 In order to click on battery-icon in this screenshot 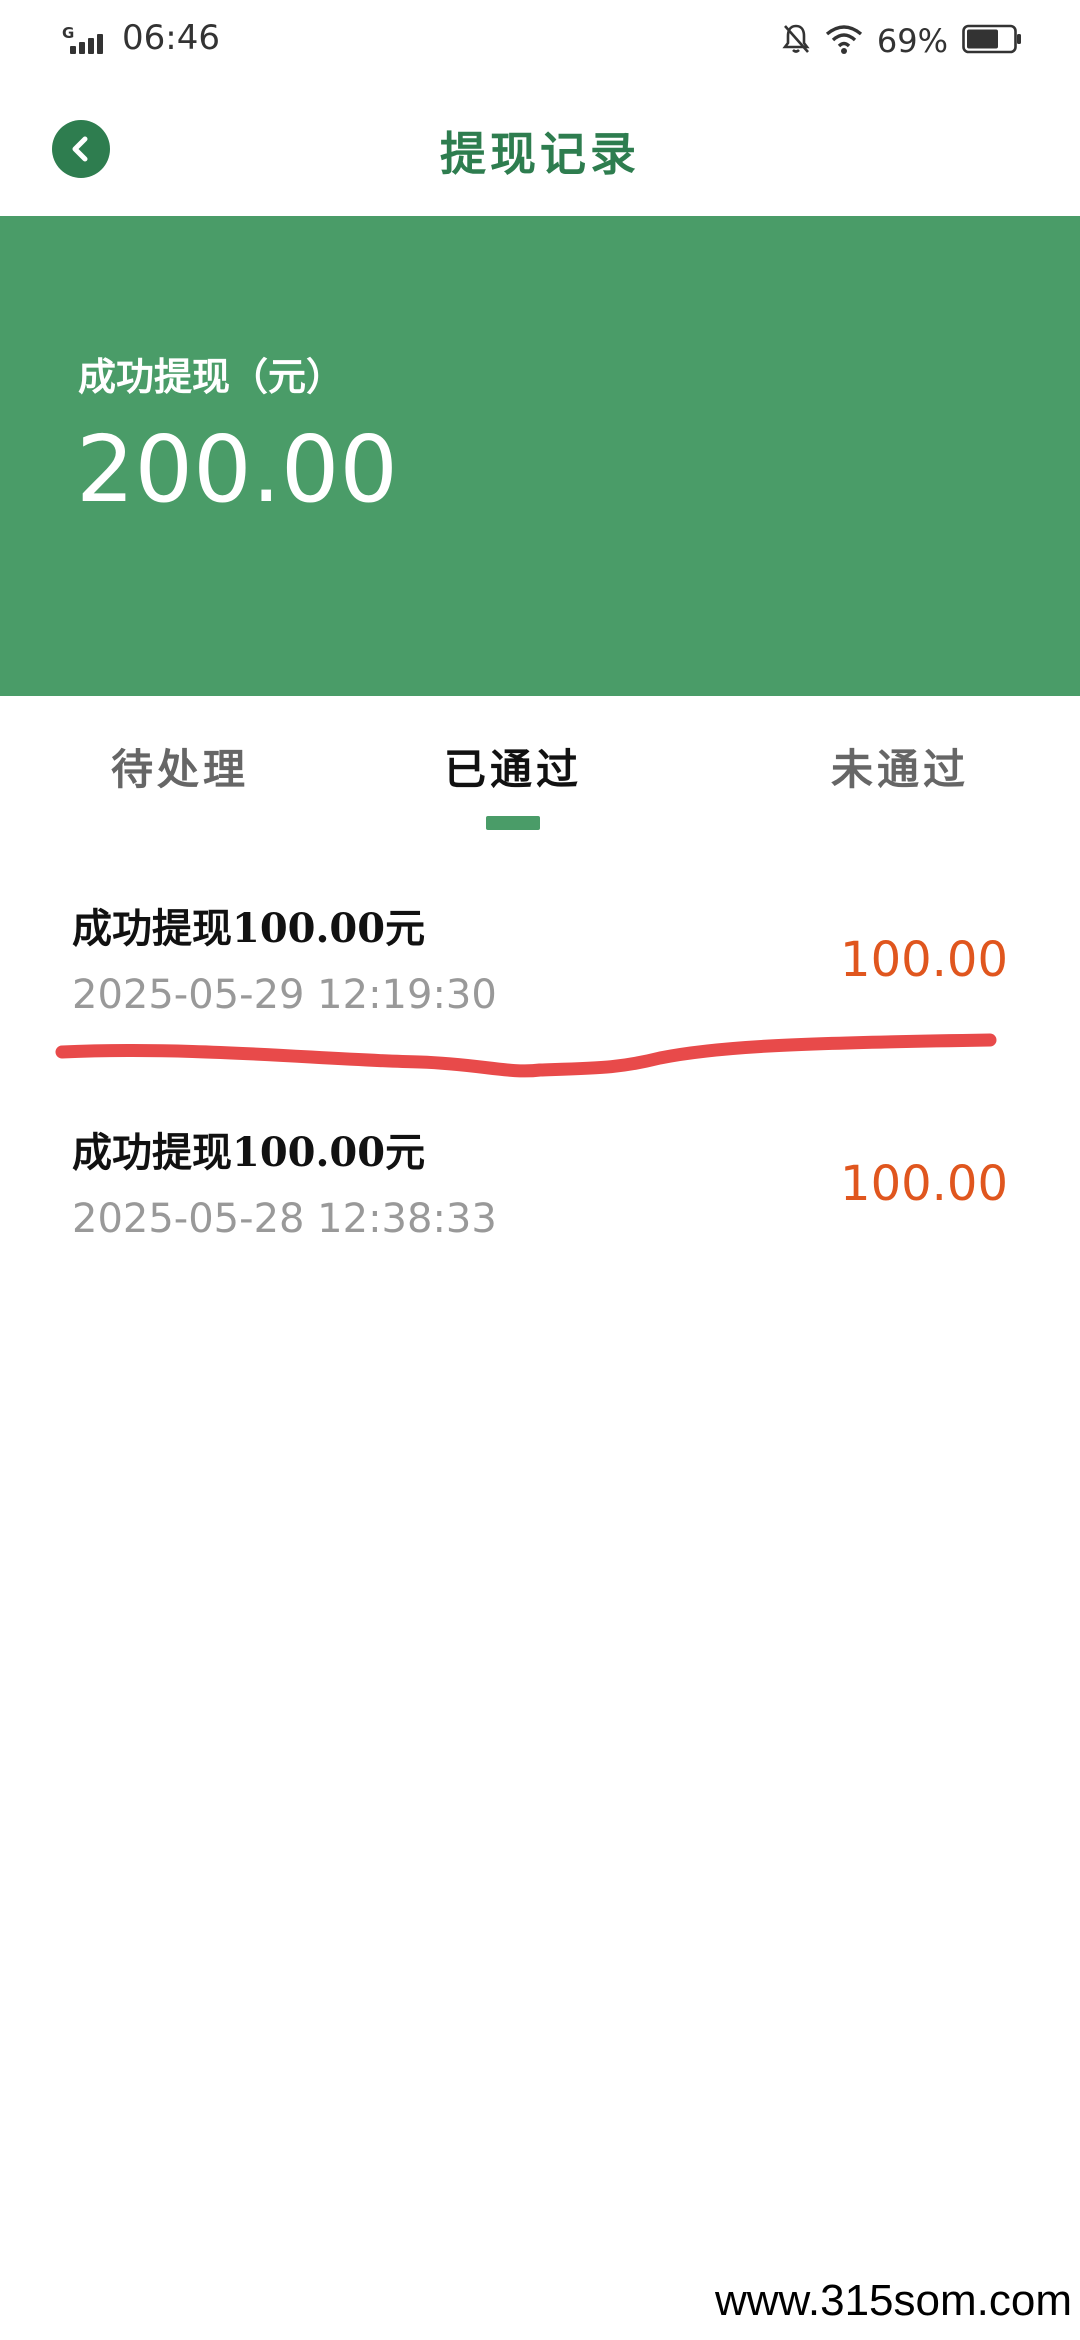, I will do `click(992, 41)`.